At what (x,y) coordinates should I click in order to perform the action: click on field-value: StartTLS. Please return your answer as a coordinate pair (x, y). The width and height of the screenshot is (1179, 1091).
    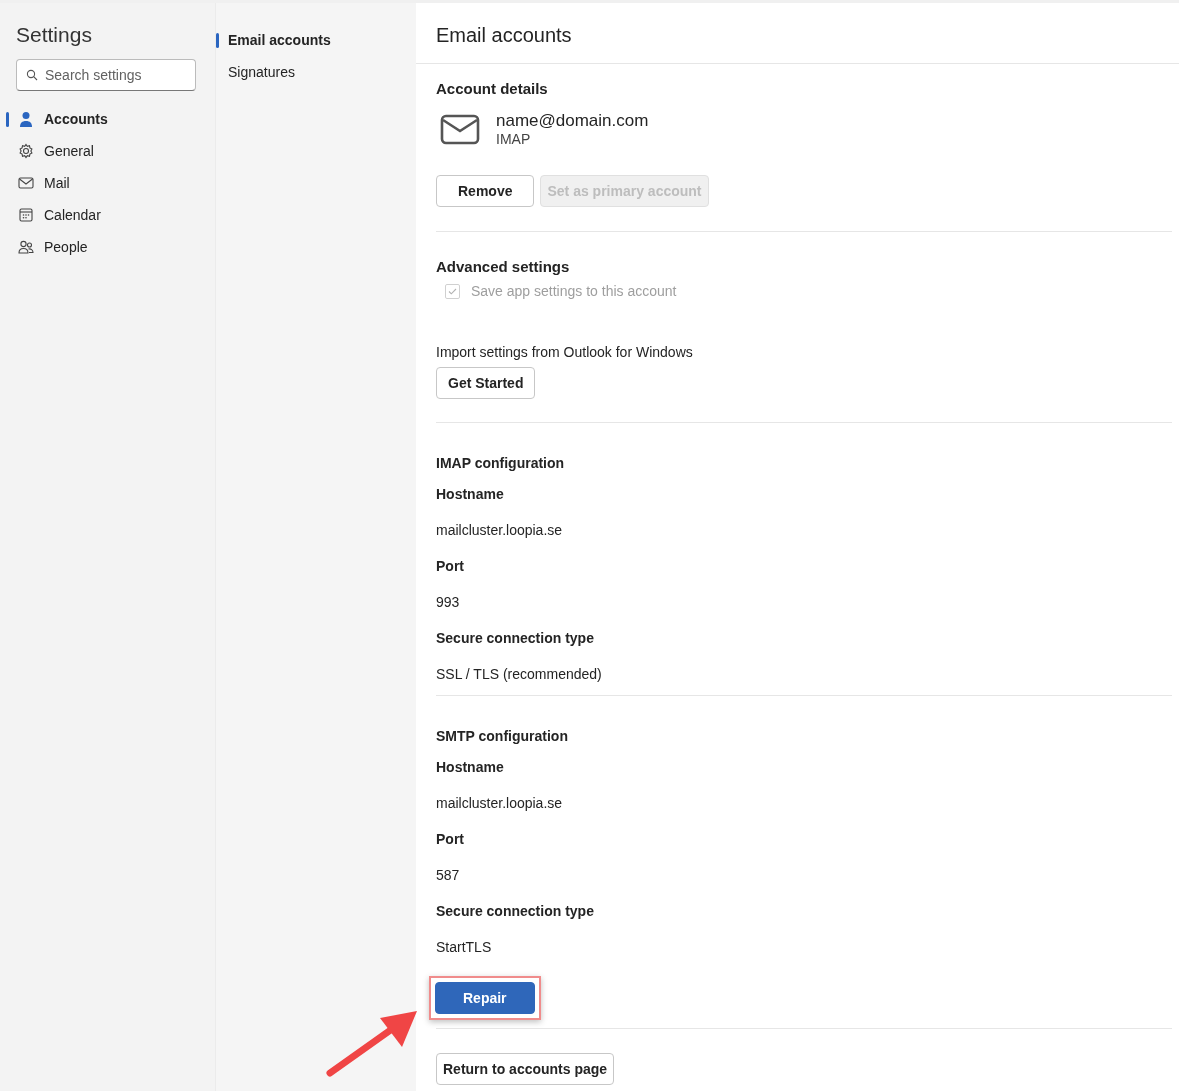
    Looking at the image, I should click on (464, 947).